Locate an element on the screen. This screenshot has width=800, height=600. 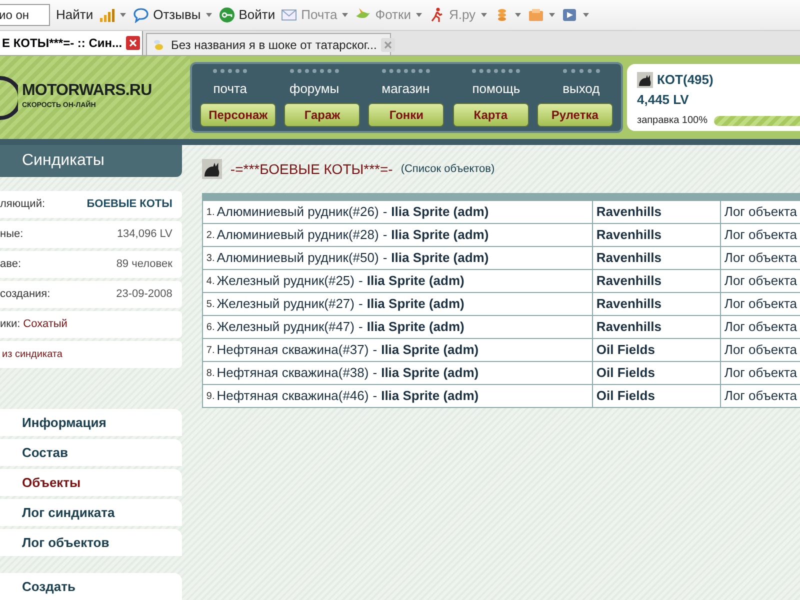
object-name: Алюминиевый рудник(#26) is located at coordinates (297, 212).